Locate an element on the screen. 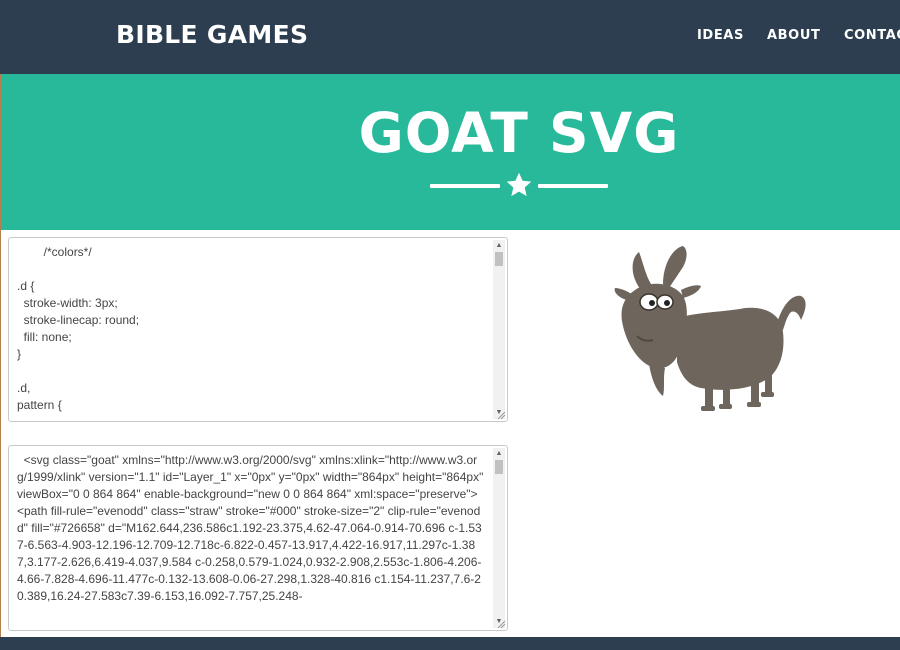  left-edge-line is located at coordinates (0, 355).